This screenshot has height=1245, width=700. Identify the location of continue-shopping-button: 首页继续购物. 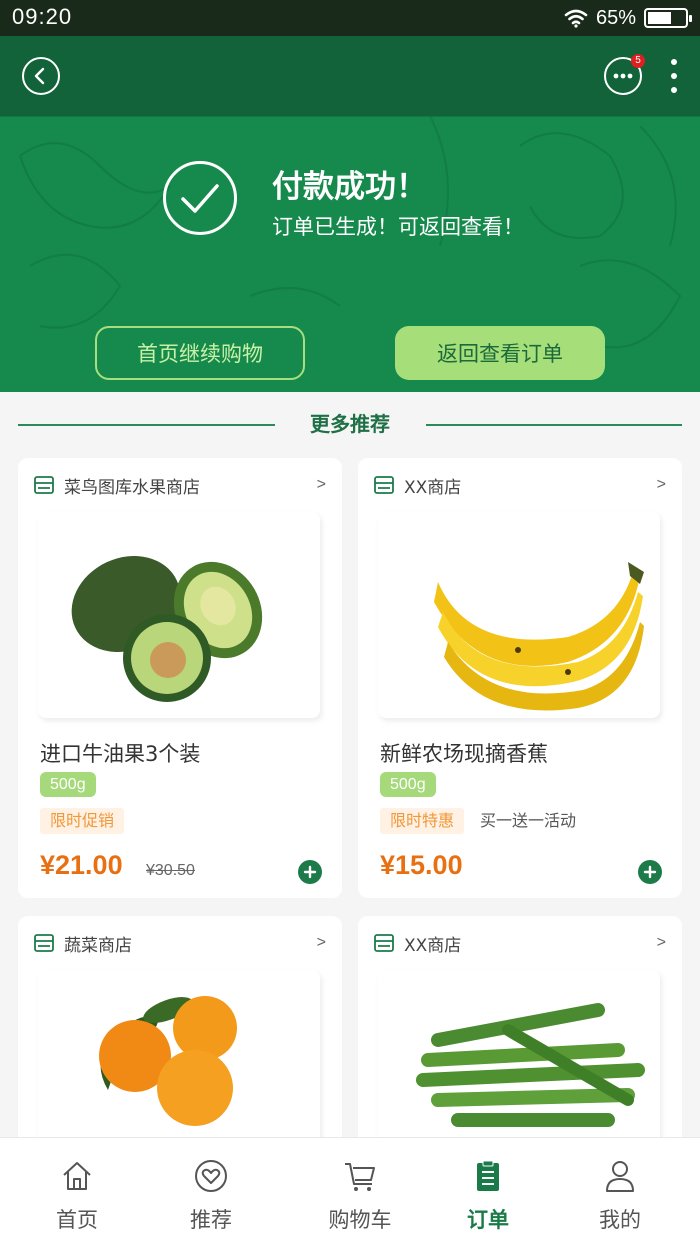
(200, 353).